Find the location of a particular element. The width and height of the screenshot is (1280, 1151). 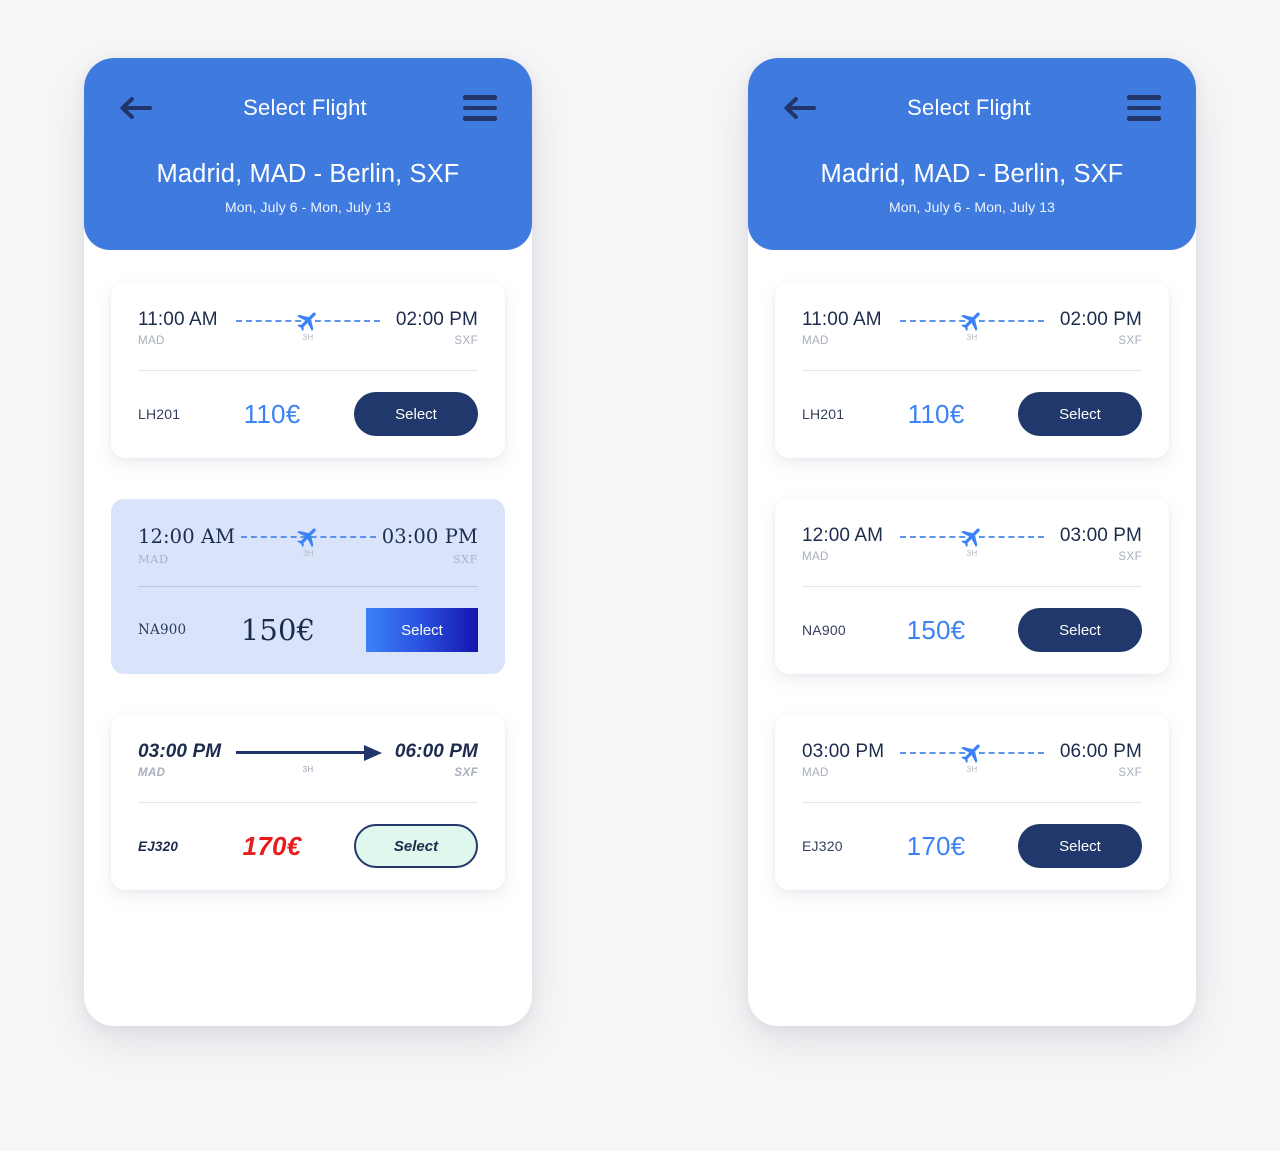

arrow-head-icon is located at coordinates (373, 752).